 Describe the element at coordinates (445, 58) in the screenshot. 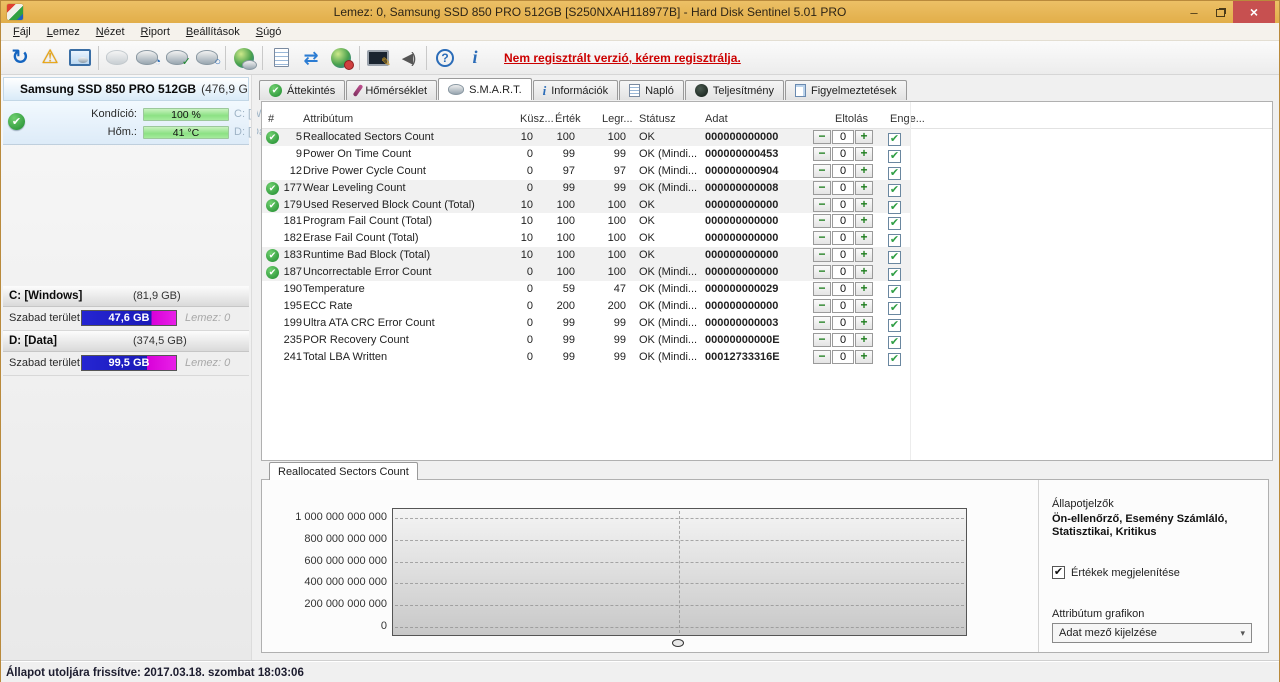

I see `help-icon: ?` at that location.